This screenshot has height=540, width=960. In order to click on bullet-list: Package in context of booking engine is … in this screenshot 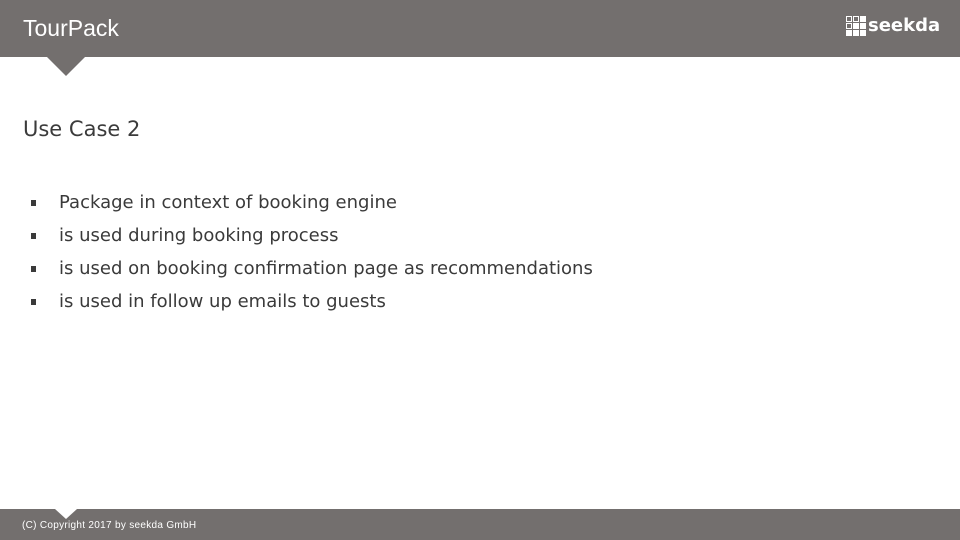, I will do `click(312, 255)`.